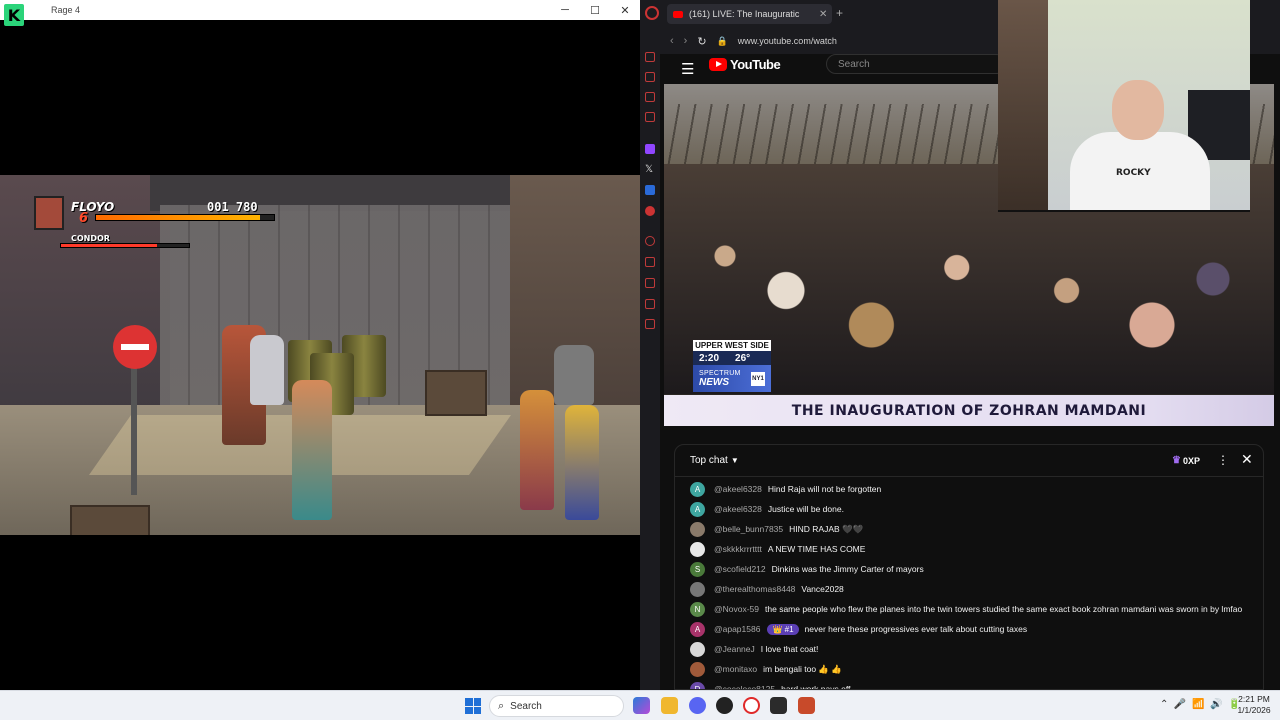 The height and width of the screenshot is (720, 1280). Describe the element at coordinates (697, 705) in the screenshot. I see `discord-icon` at that location.